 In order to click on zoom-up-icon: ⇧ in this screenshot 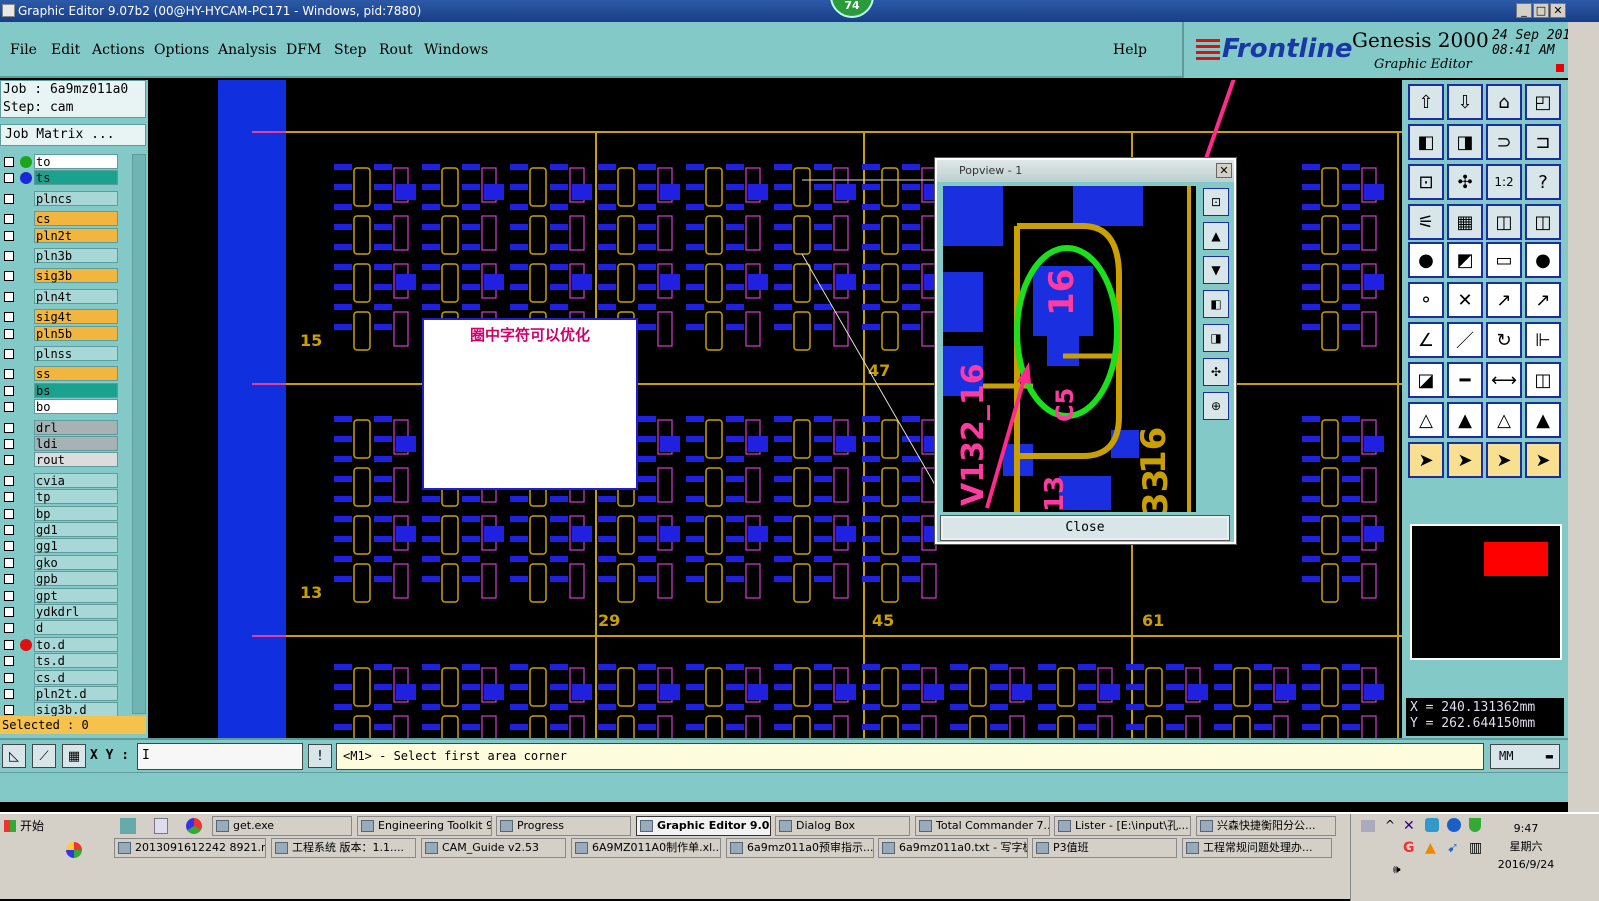, I will do `click(1426, 102)`.